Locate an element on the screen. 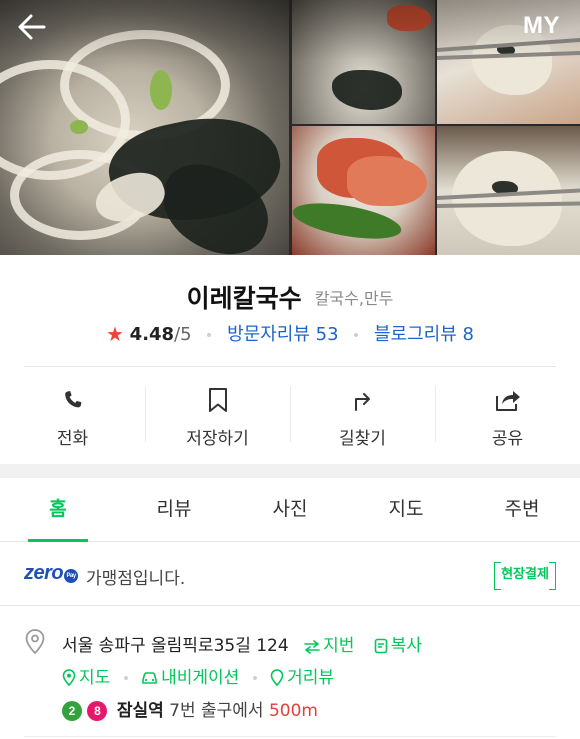 This screenshot has width=580, height=739. zeropay-text: 가맹점입니다. is located at coordinates (136, 579).